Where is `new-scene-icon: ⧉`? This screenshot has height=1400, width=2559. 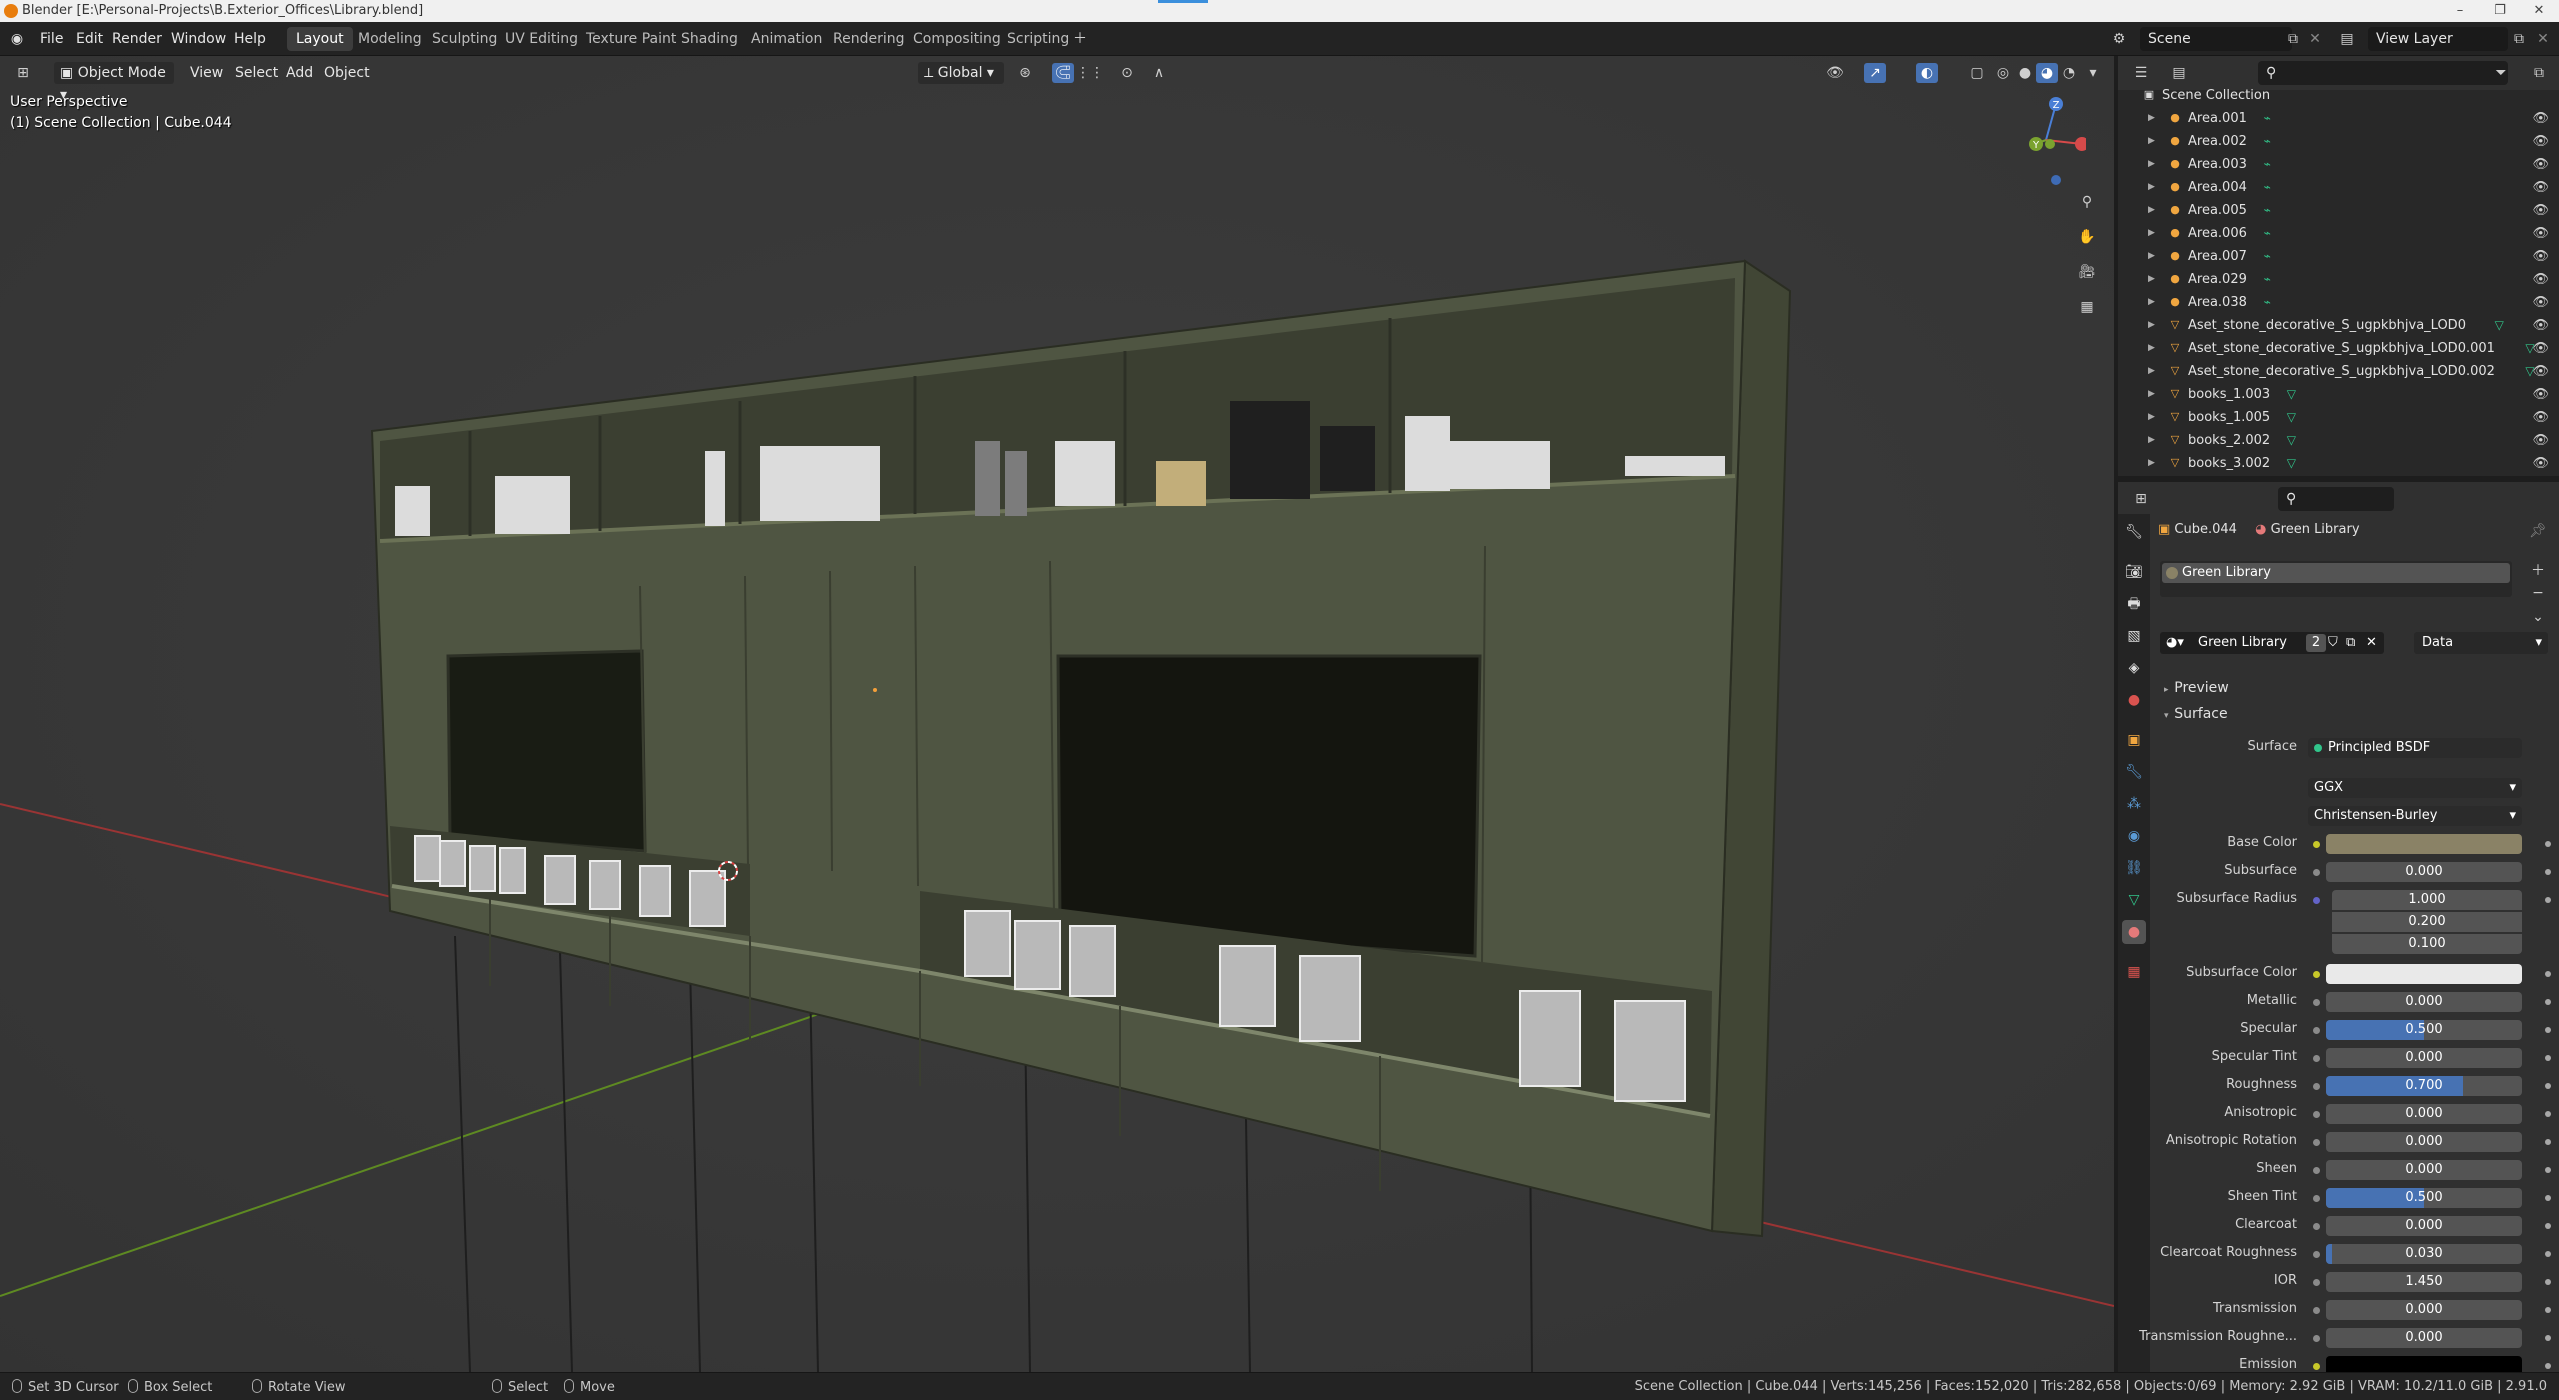
new-scene-icon: ⧉ is located at coordinates (2293, 39).